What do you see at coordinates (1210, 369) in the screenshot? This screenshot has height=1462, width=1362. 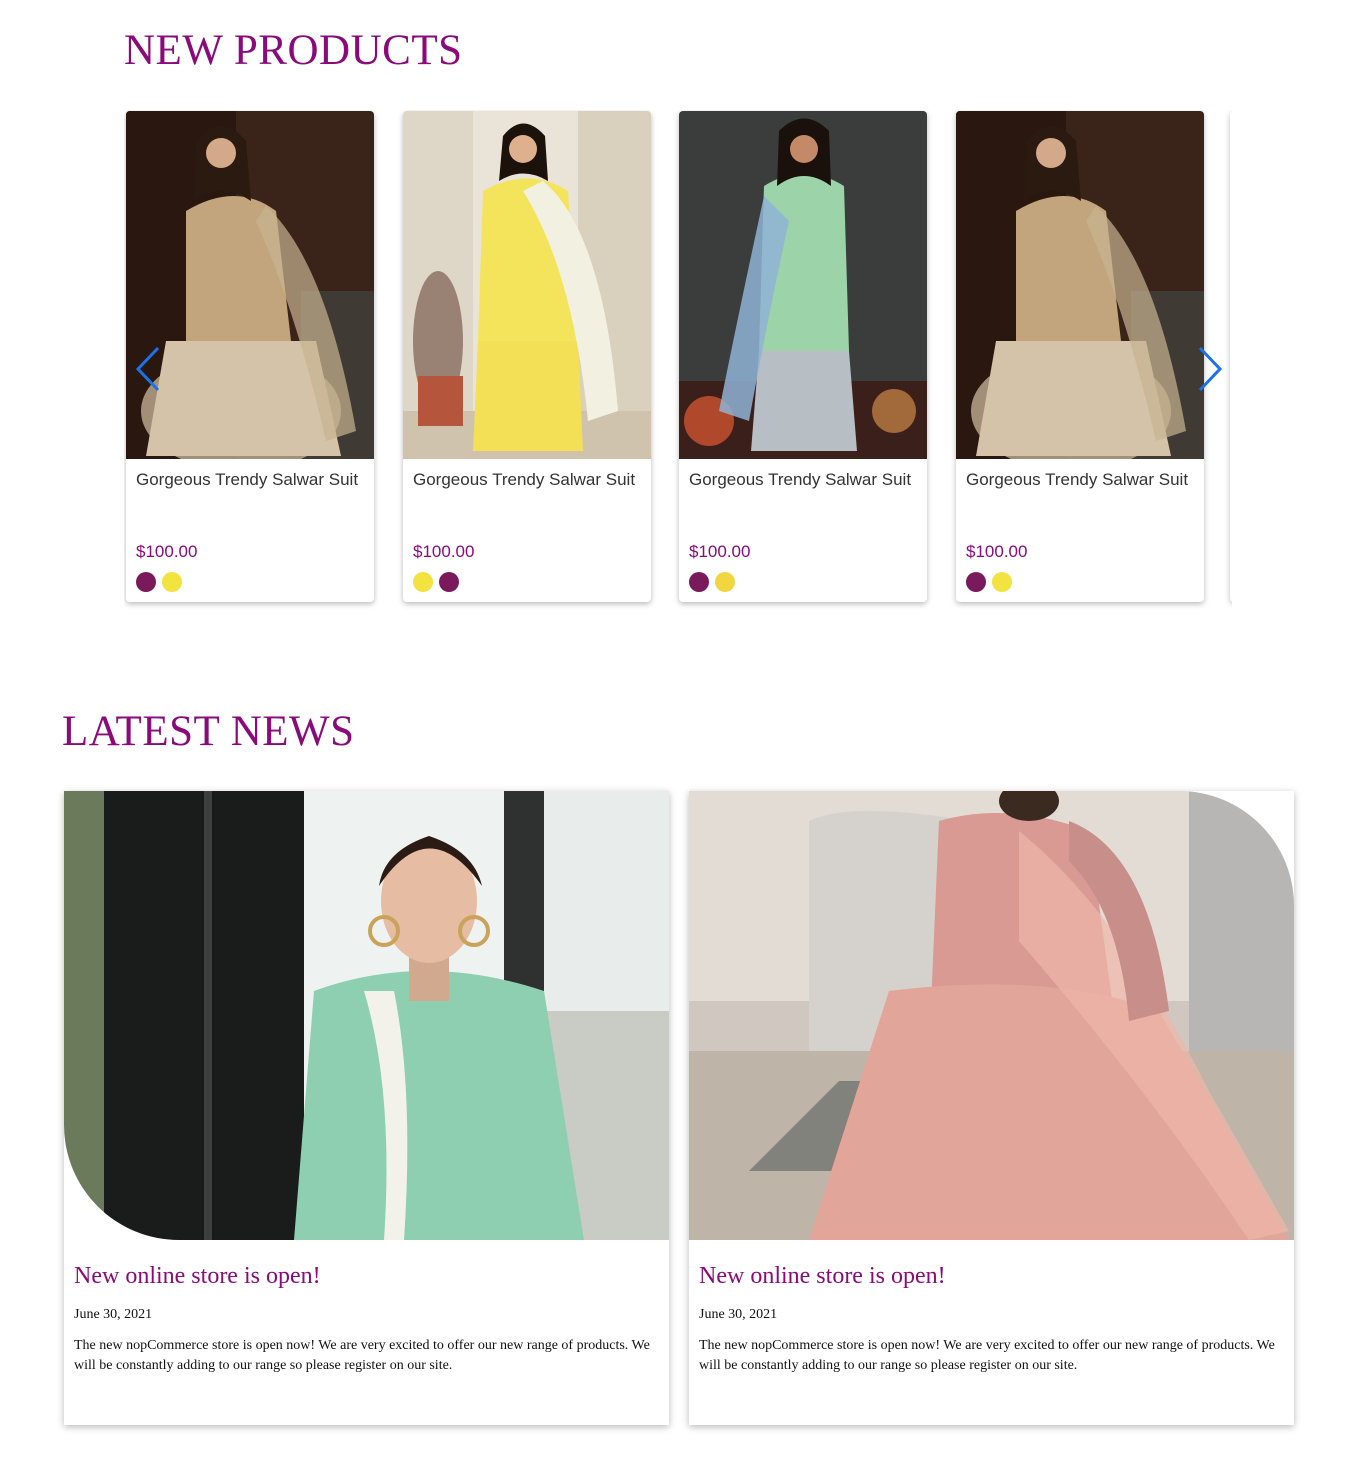 I see `chevron-right-icon` at bounding box center [1210, 369].